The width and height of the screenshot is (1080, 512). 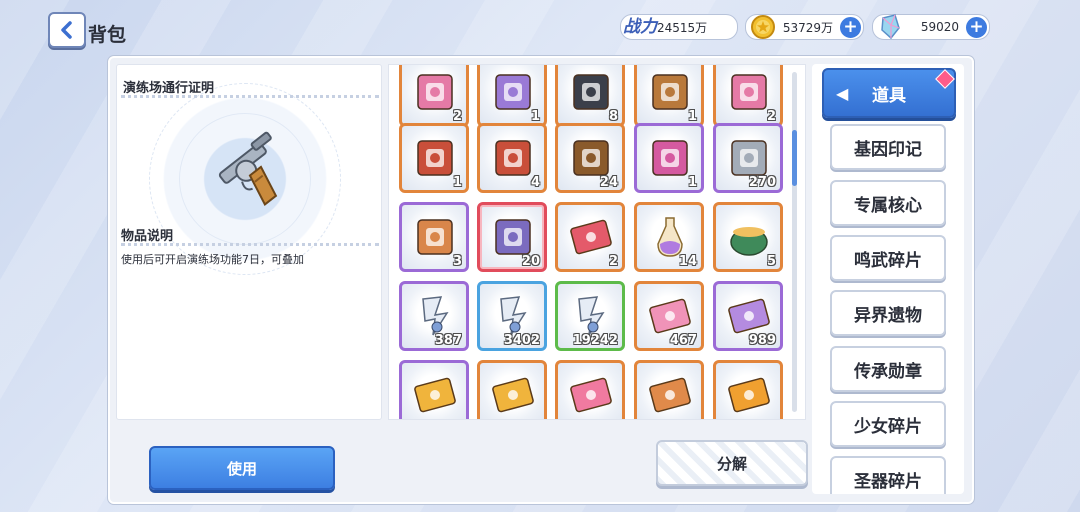 What do you see at coordinates (762, 182) in the screenshot?
I see `item-count: 270` at bounding box center [762, 182].